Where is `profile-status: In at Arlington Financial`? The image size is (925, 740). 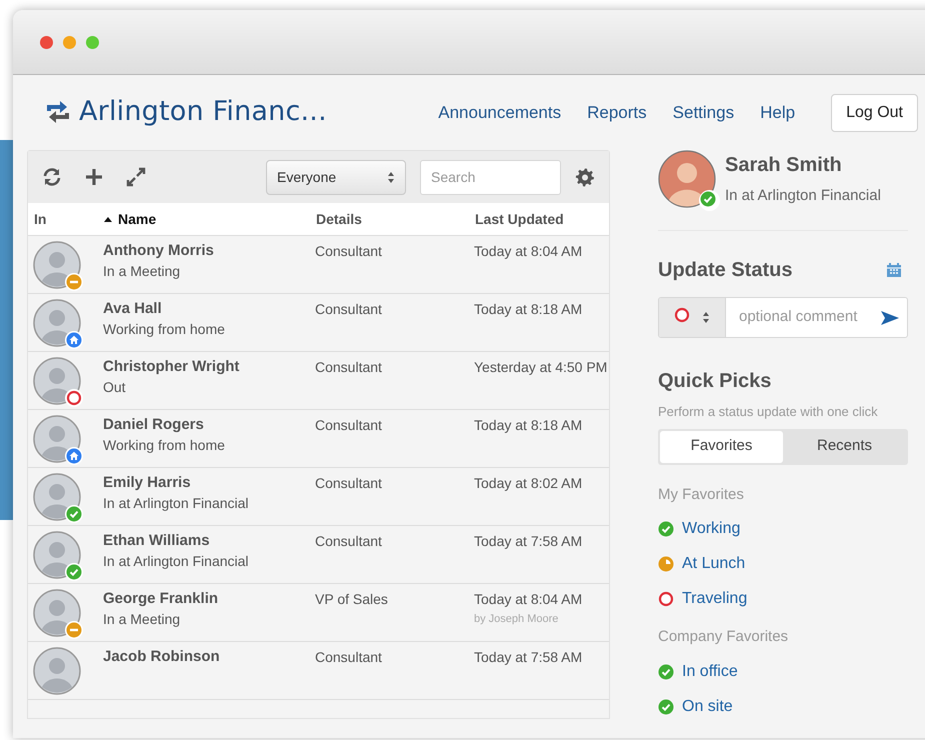 profile-status: In at Arlington Financial is located at coordinates (803, 196).